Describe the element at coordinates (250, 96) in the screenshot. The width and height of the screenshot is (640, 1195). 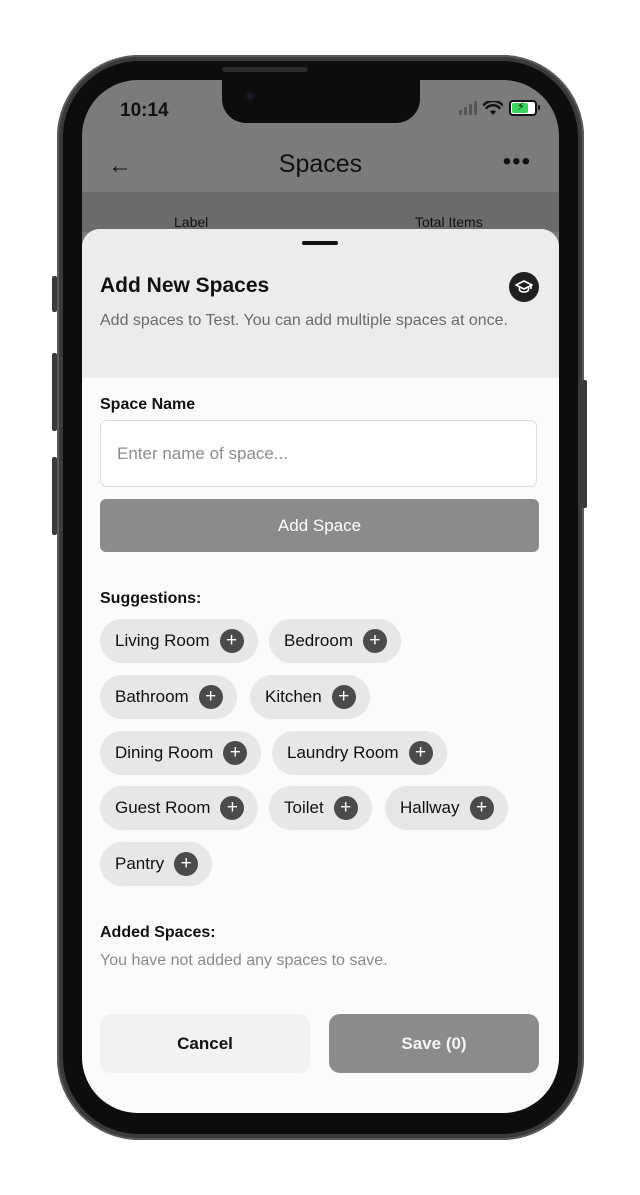
I see `camera-icon` at that location.